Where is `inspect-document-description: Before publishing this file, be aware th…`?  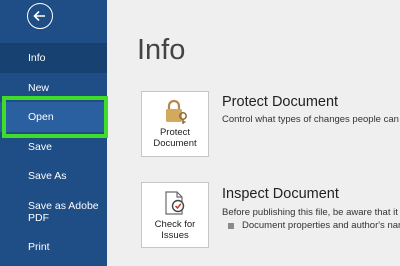
inspect-document-description: Before publishing this file, be aware th… is located at coordinates (311, 212).